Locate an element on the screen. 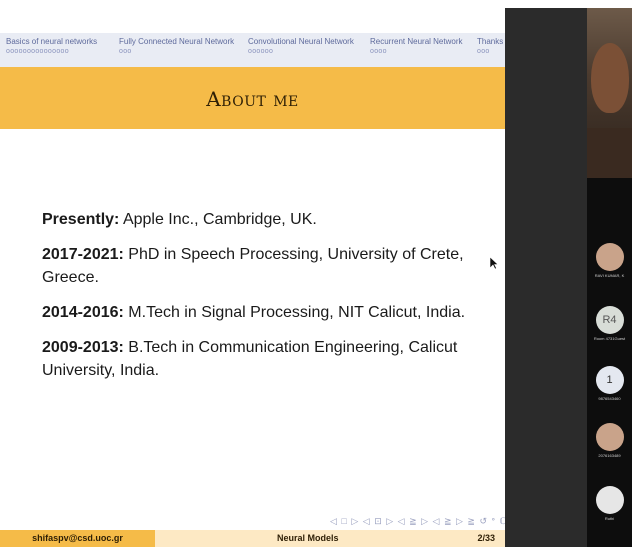  speaker-shirt is located at coordinates (609, 153).